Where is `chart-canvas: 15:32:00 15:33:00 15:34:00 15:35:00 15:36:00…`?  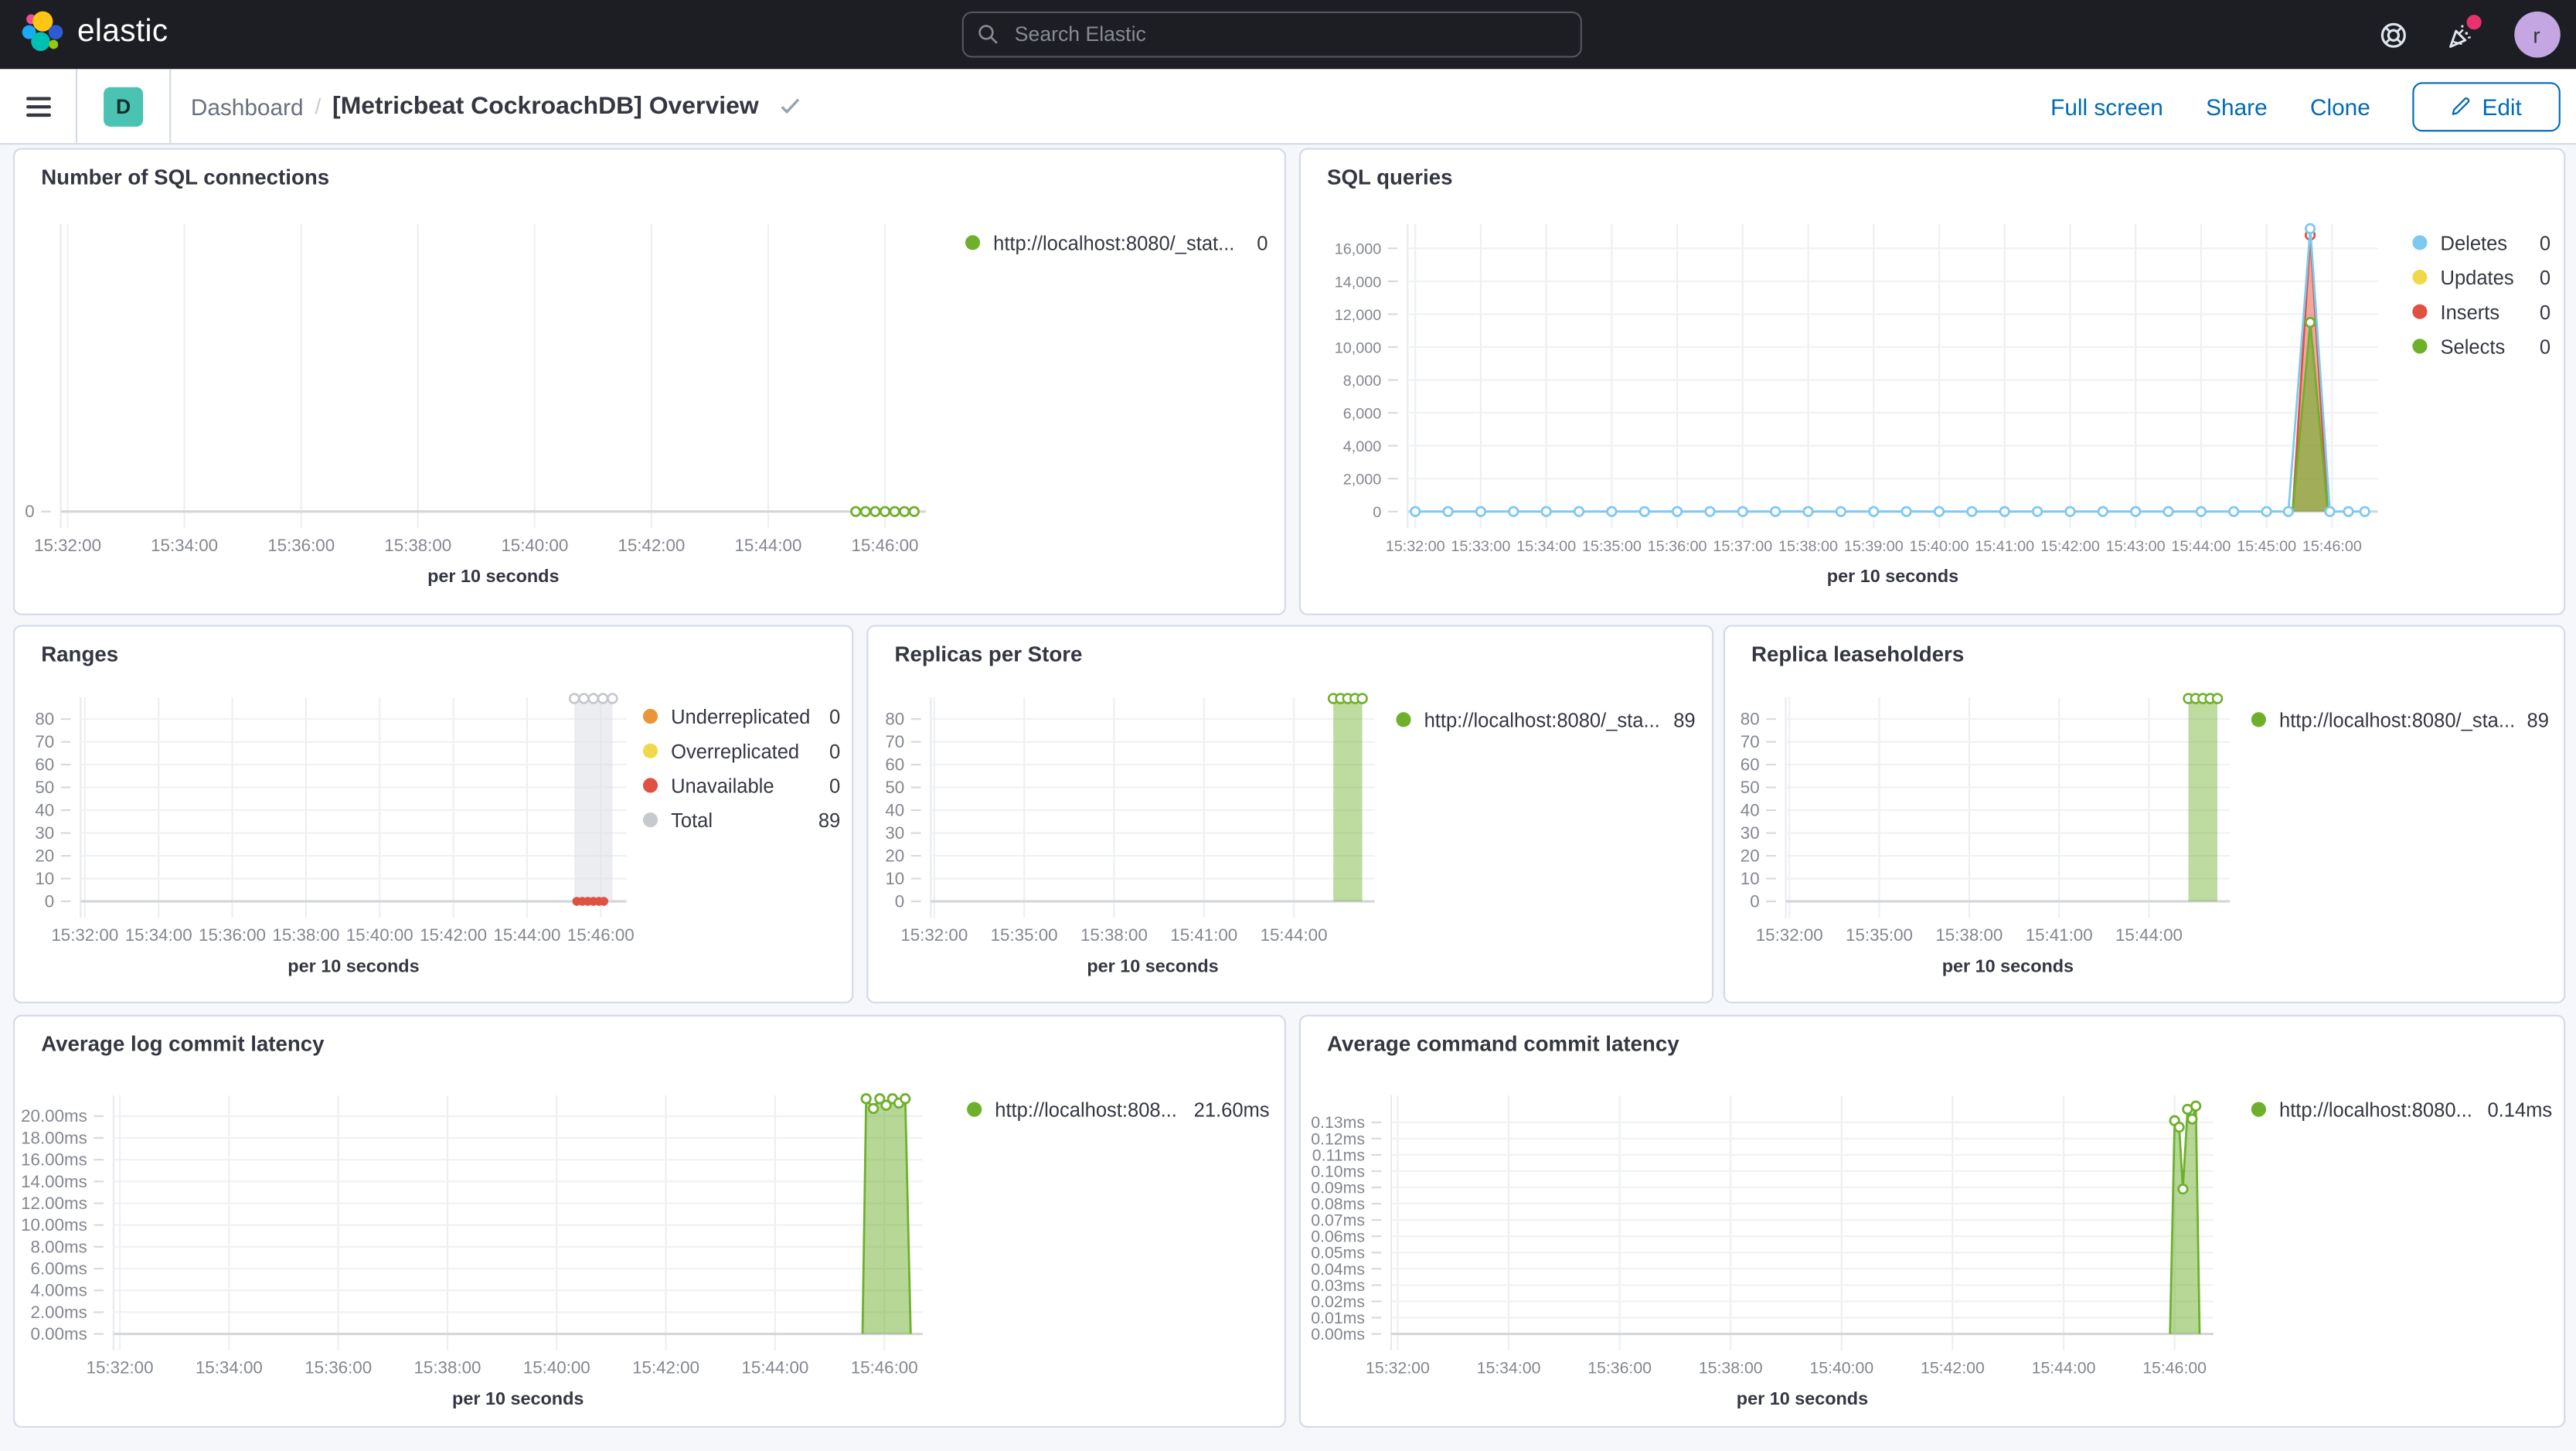 chart-canvas: 15:32:00 15:33:00 15:34:00 15:35:00 15:36:00… is located at coordinates (1856, 404).